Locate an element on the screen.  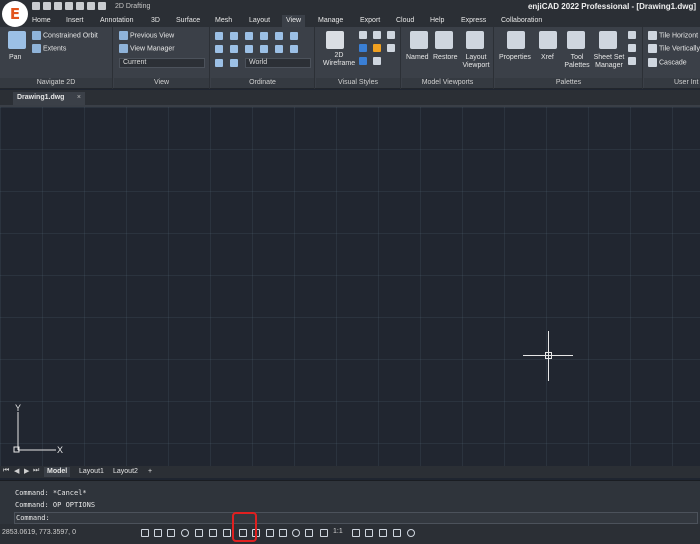
dynamic-ucs-icon is located at coordinates (227, 533).